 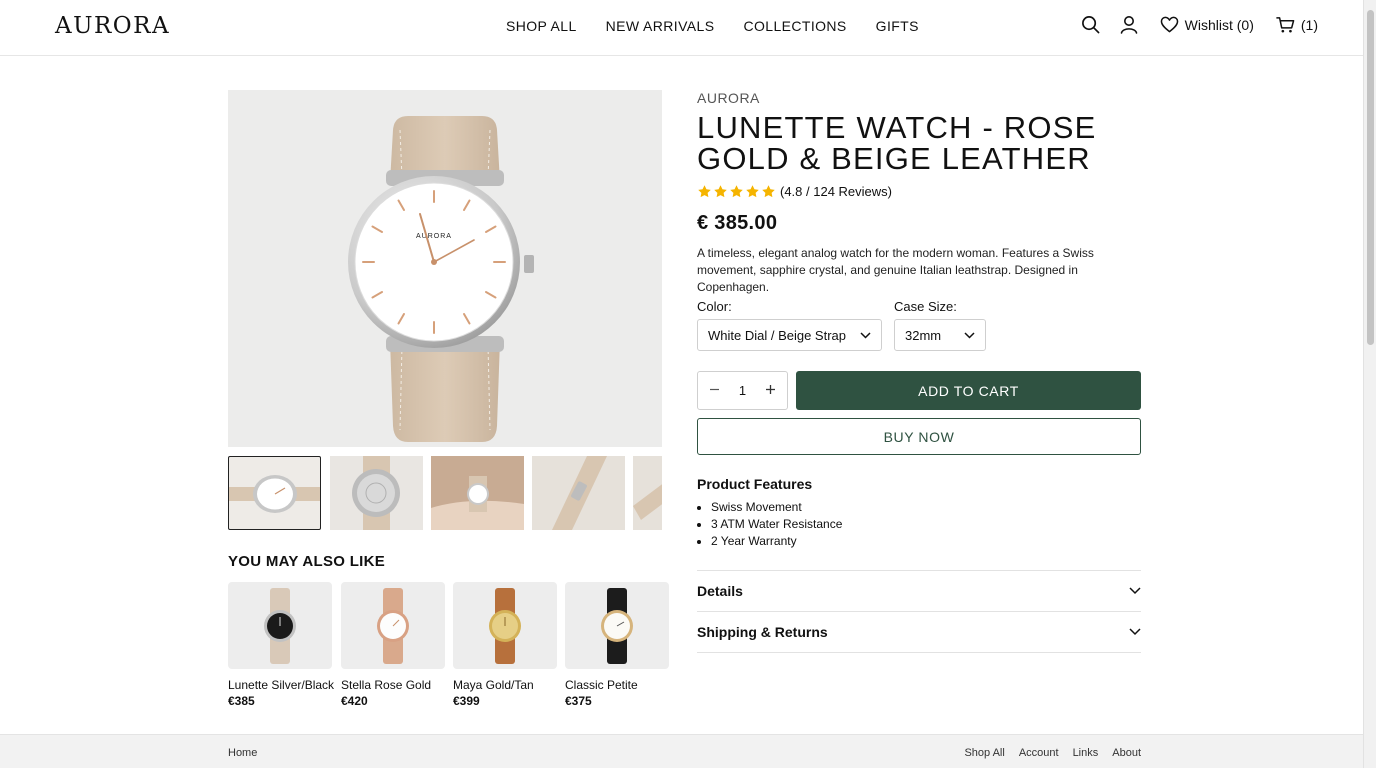 I want to click on search-button, so click(x=1090, y=24).